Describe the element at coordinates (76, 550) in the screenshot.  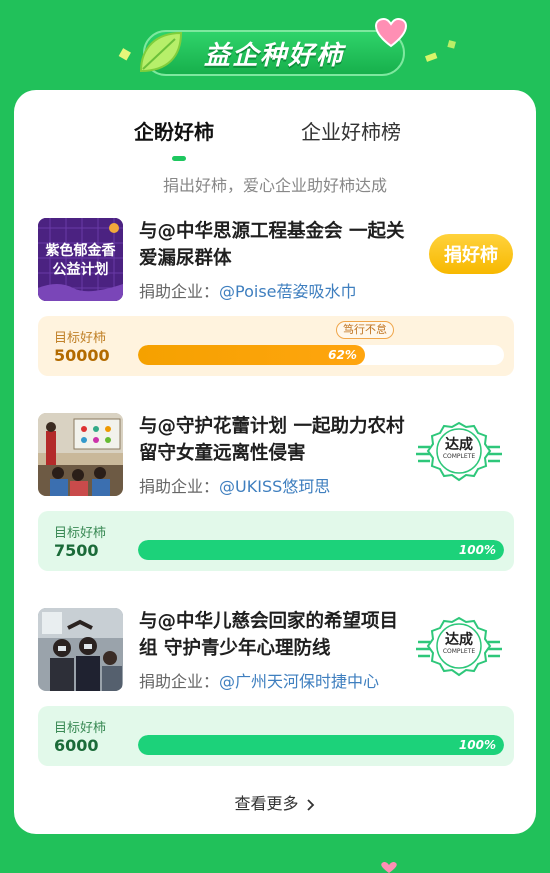
I see `target-value: 7500` at that location.